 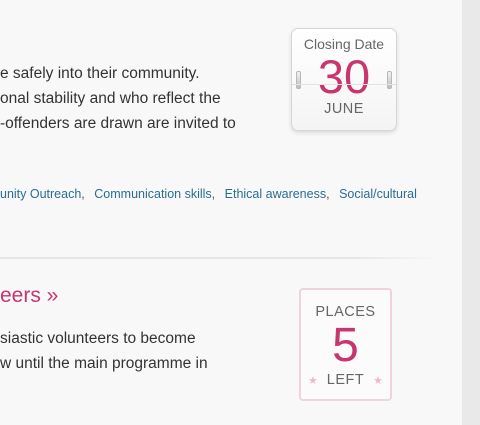 What do you see at coordinates (29, 296) in the screenshot?
I see `listing-2-title-link: eers »` at bounding box center [29, 296].